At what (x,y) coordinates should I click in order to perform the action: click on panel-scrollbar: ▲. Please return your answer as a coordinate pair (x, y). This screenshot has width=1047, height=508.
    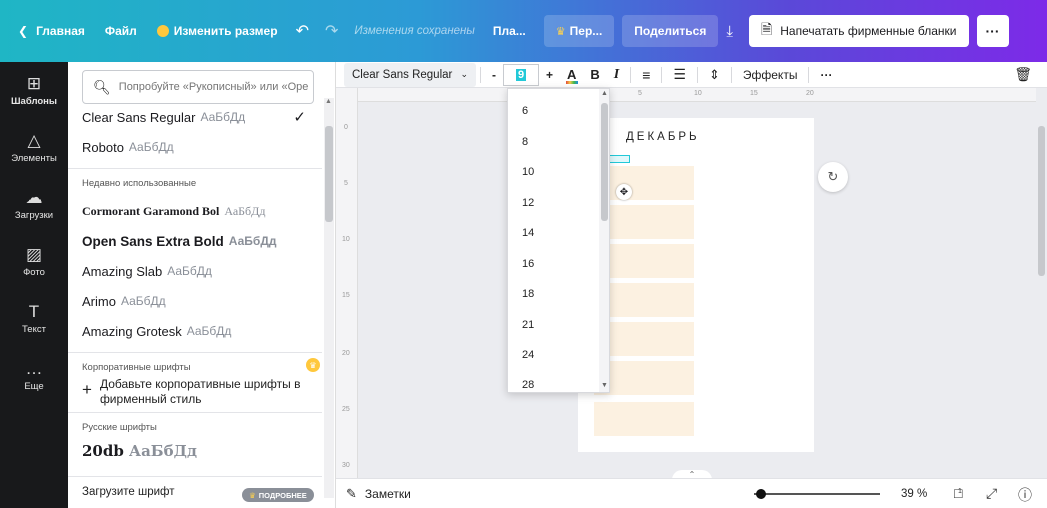
    Looking at the image, I should click on (329, 298).